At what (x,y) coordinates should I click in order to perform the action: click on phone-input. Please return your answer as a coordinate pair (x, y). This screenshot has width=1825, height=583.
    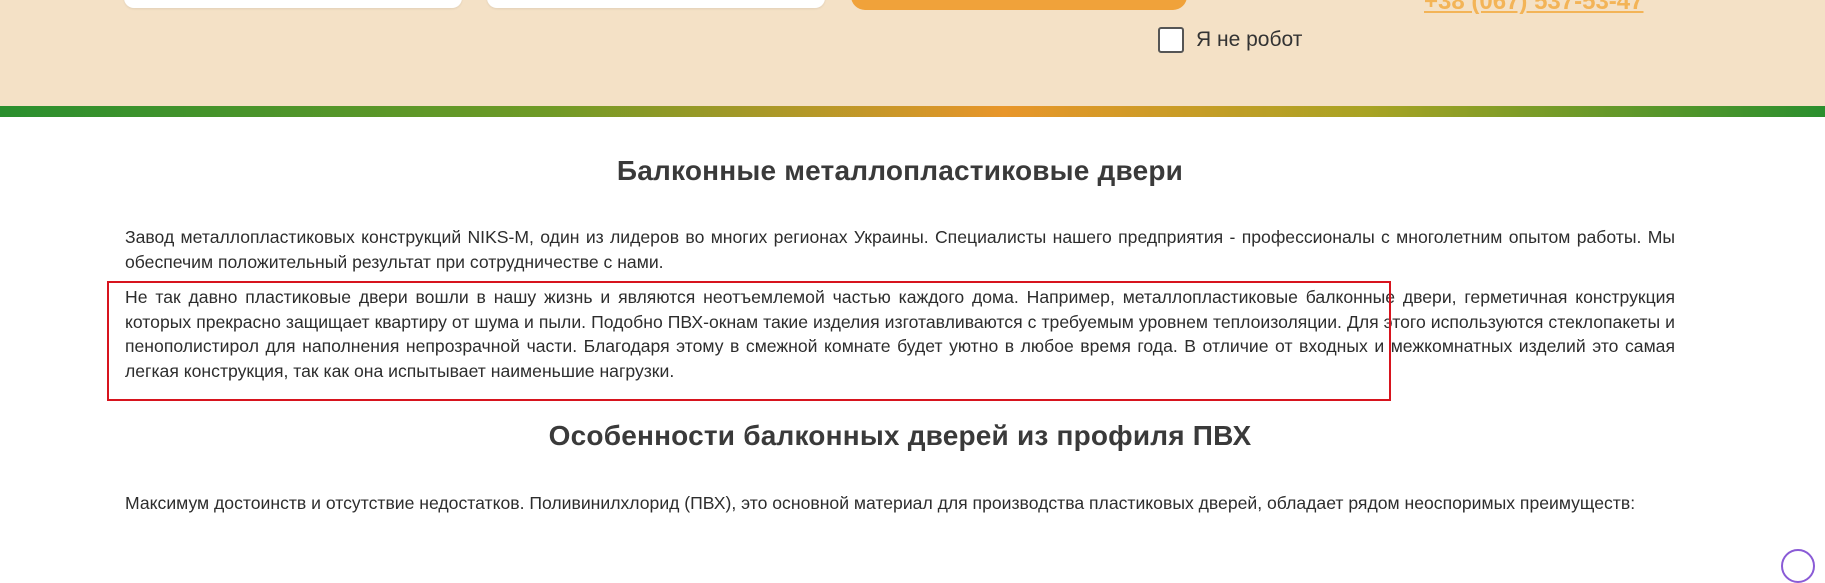
    Looking at the image, I should click on (656, 4).